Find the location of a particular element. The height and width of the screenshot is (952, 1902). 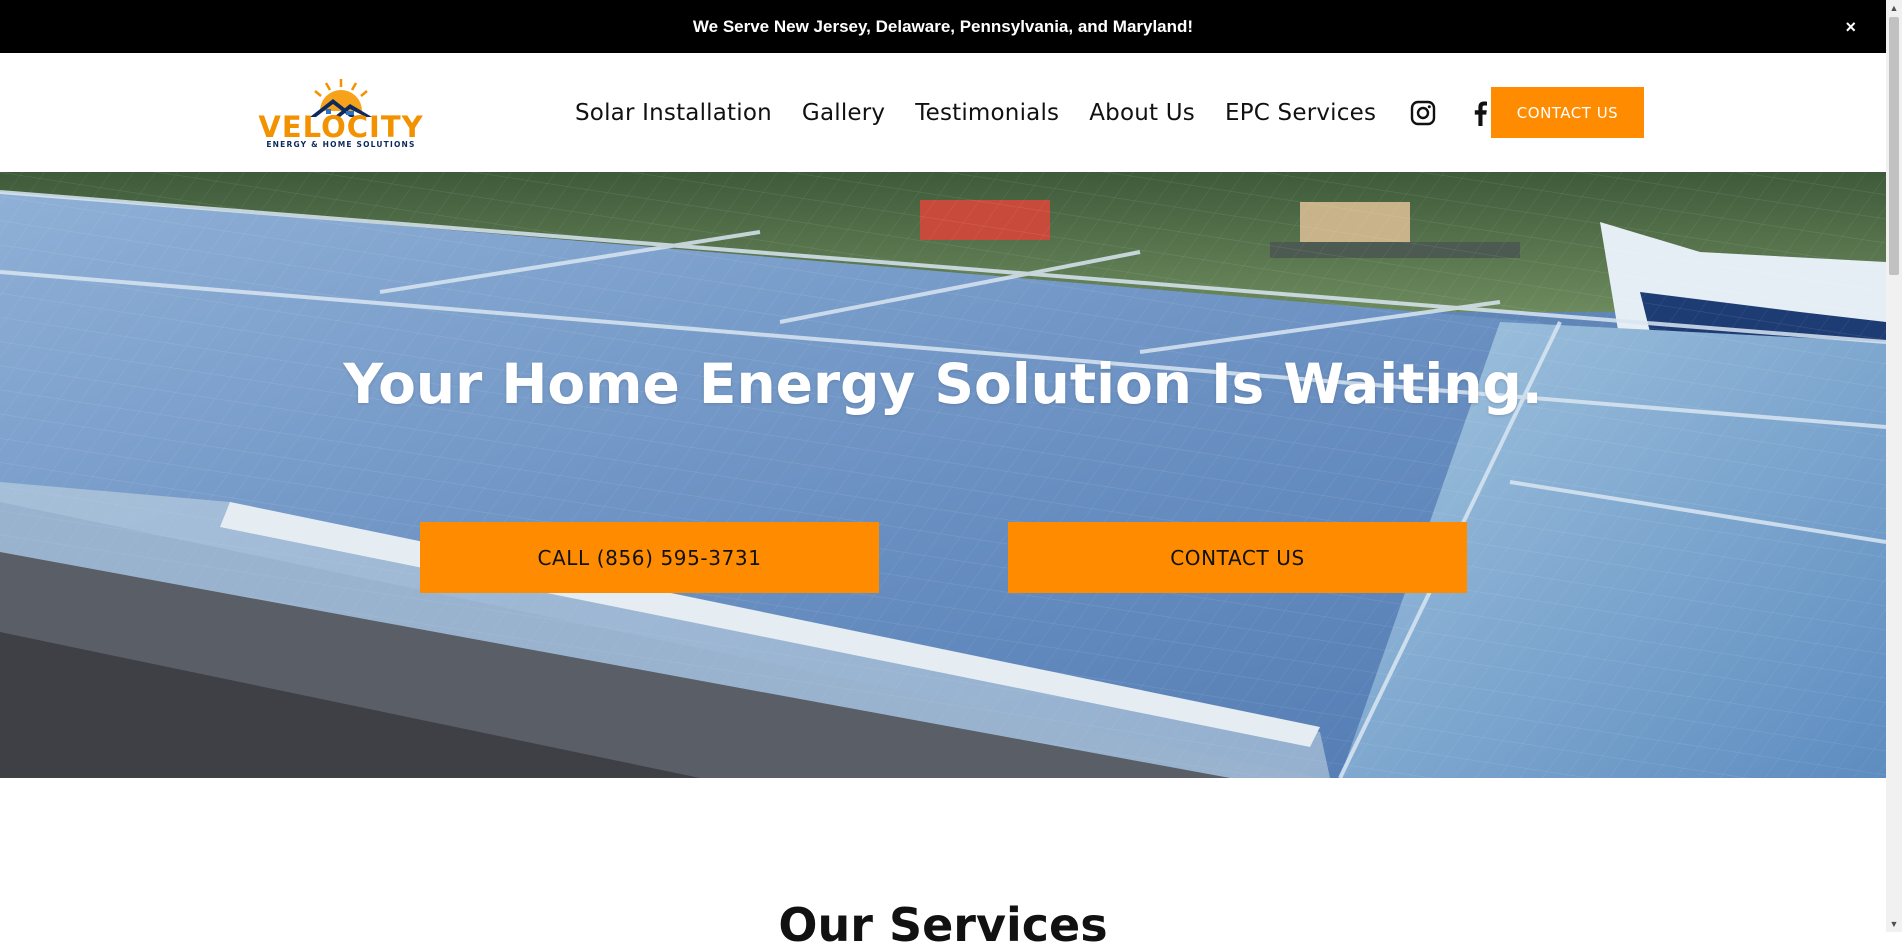

hero-title: Your Home Energy Solution Is Waiting. is located at coordinates (943, 384).